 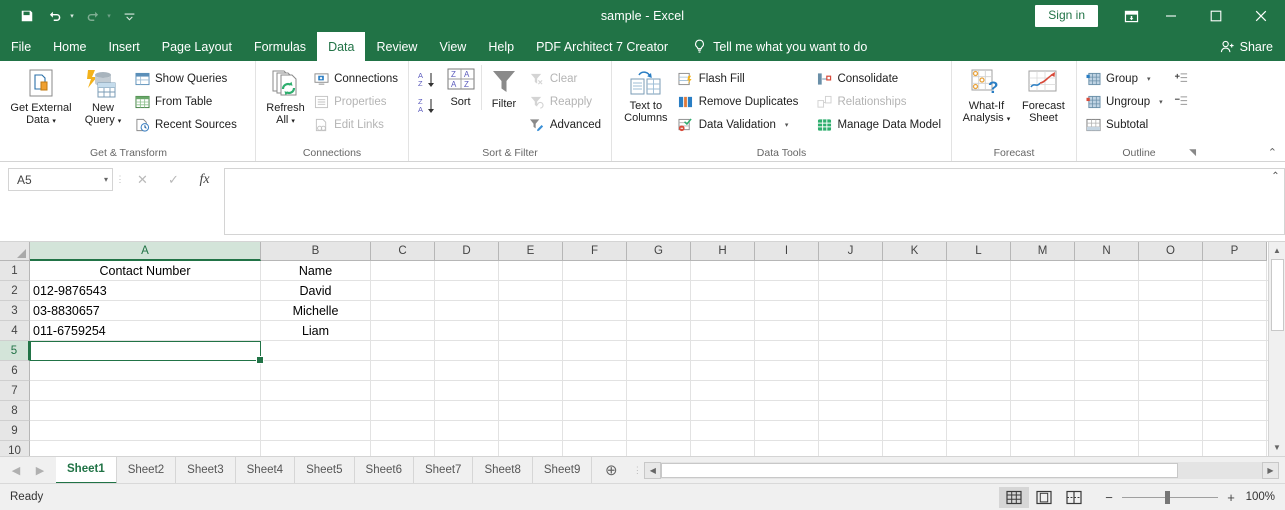 What do you see at coordinates (1043, 448) in the screenshot?
I see `cell-M10` at bounding box center [1043, 448].